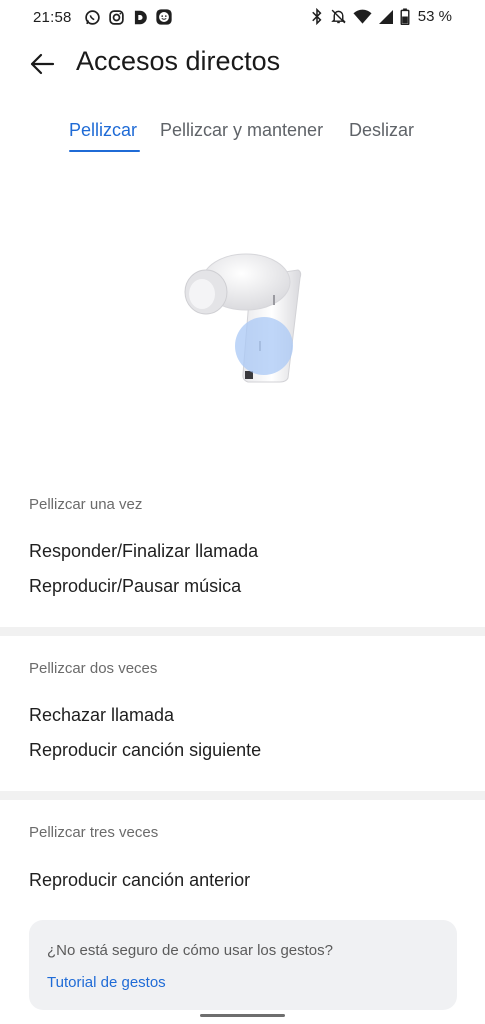 This screenshot has height=1024, width=485. Describe the element at coordinates (338, 16) in the screenshot. I see `notifications-off-icon` at that location.